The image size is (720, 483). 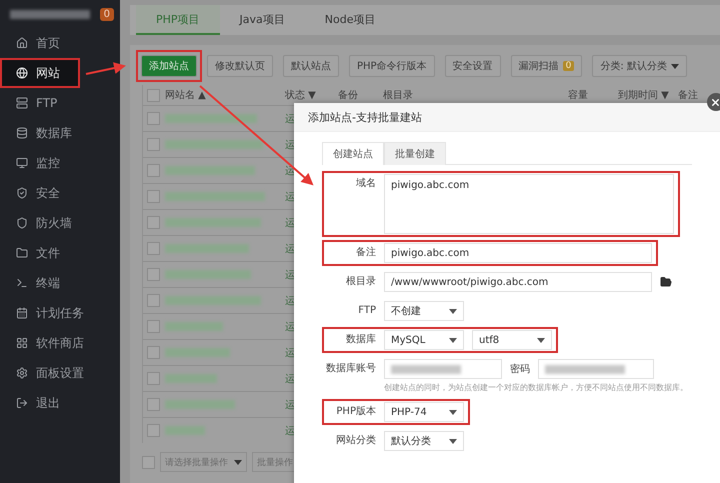 What do you see at coordinates (507, 117) in the screenshot?
I see `dialog-title: 添加站点-支持批量建站` at bounding box center [507, 117].